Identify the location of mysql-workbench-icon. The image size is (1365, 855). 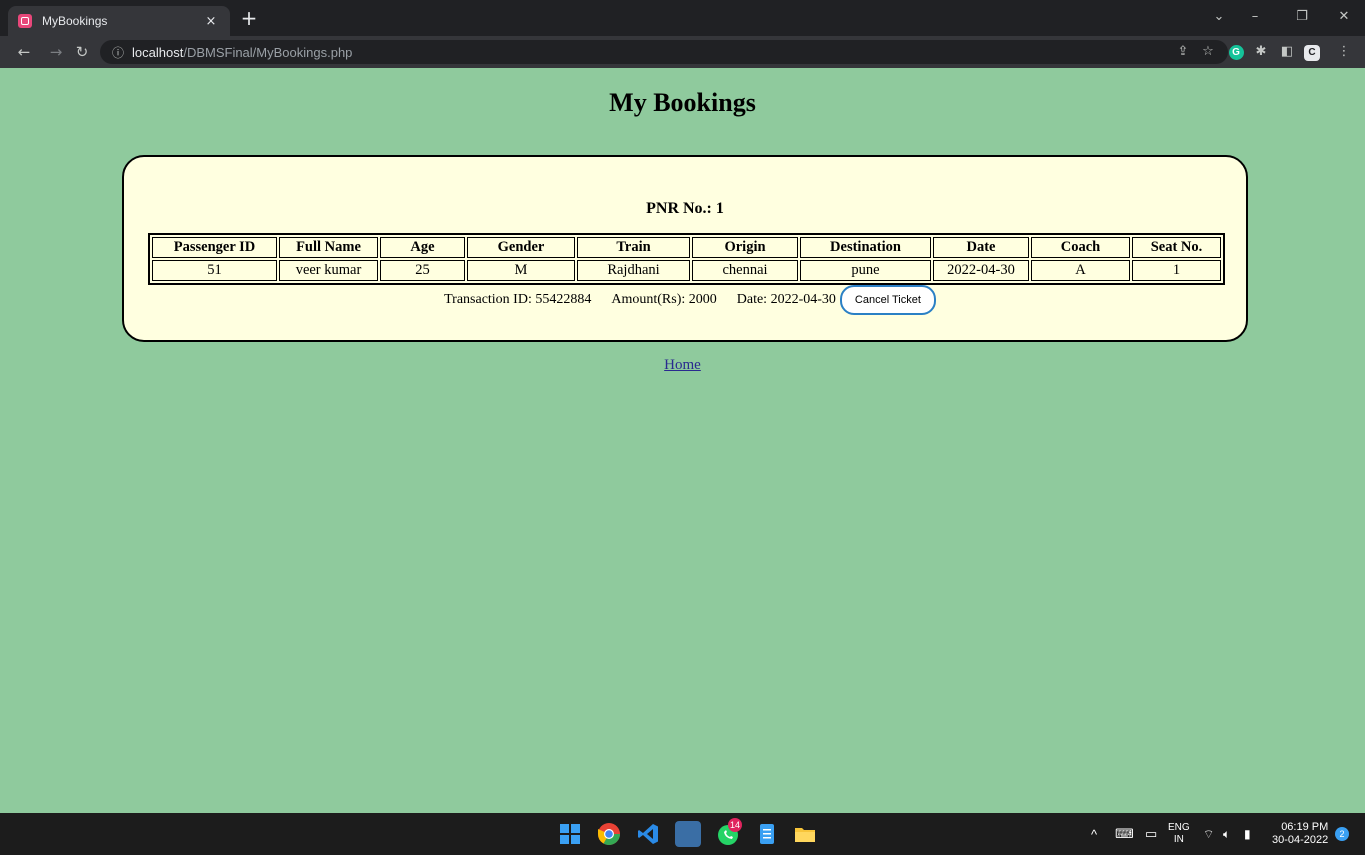
(688, 834).